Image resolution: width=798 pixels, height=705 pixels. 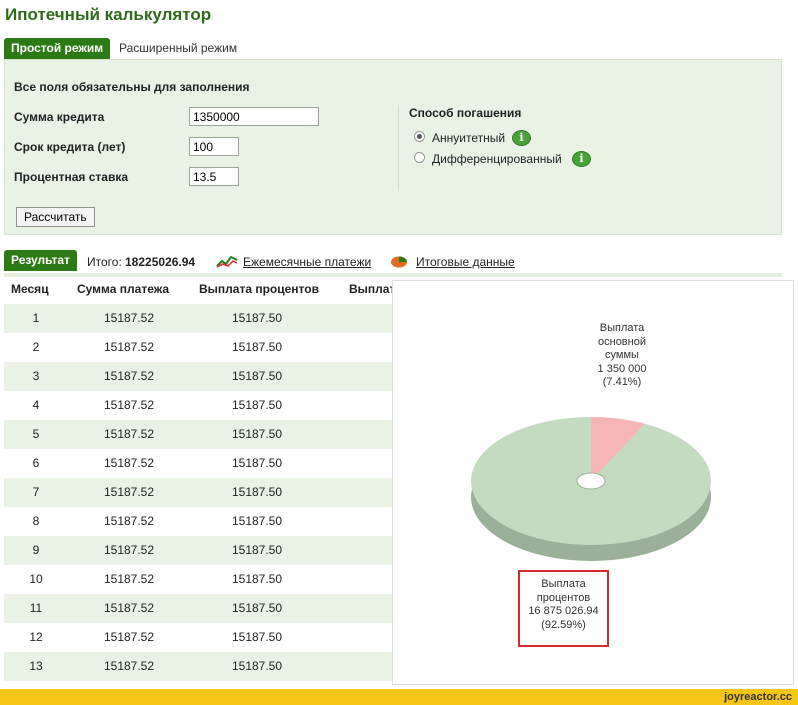 I want to click on term-input, so click(x=214, y=146).